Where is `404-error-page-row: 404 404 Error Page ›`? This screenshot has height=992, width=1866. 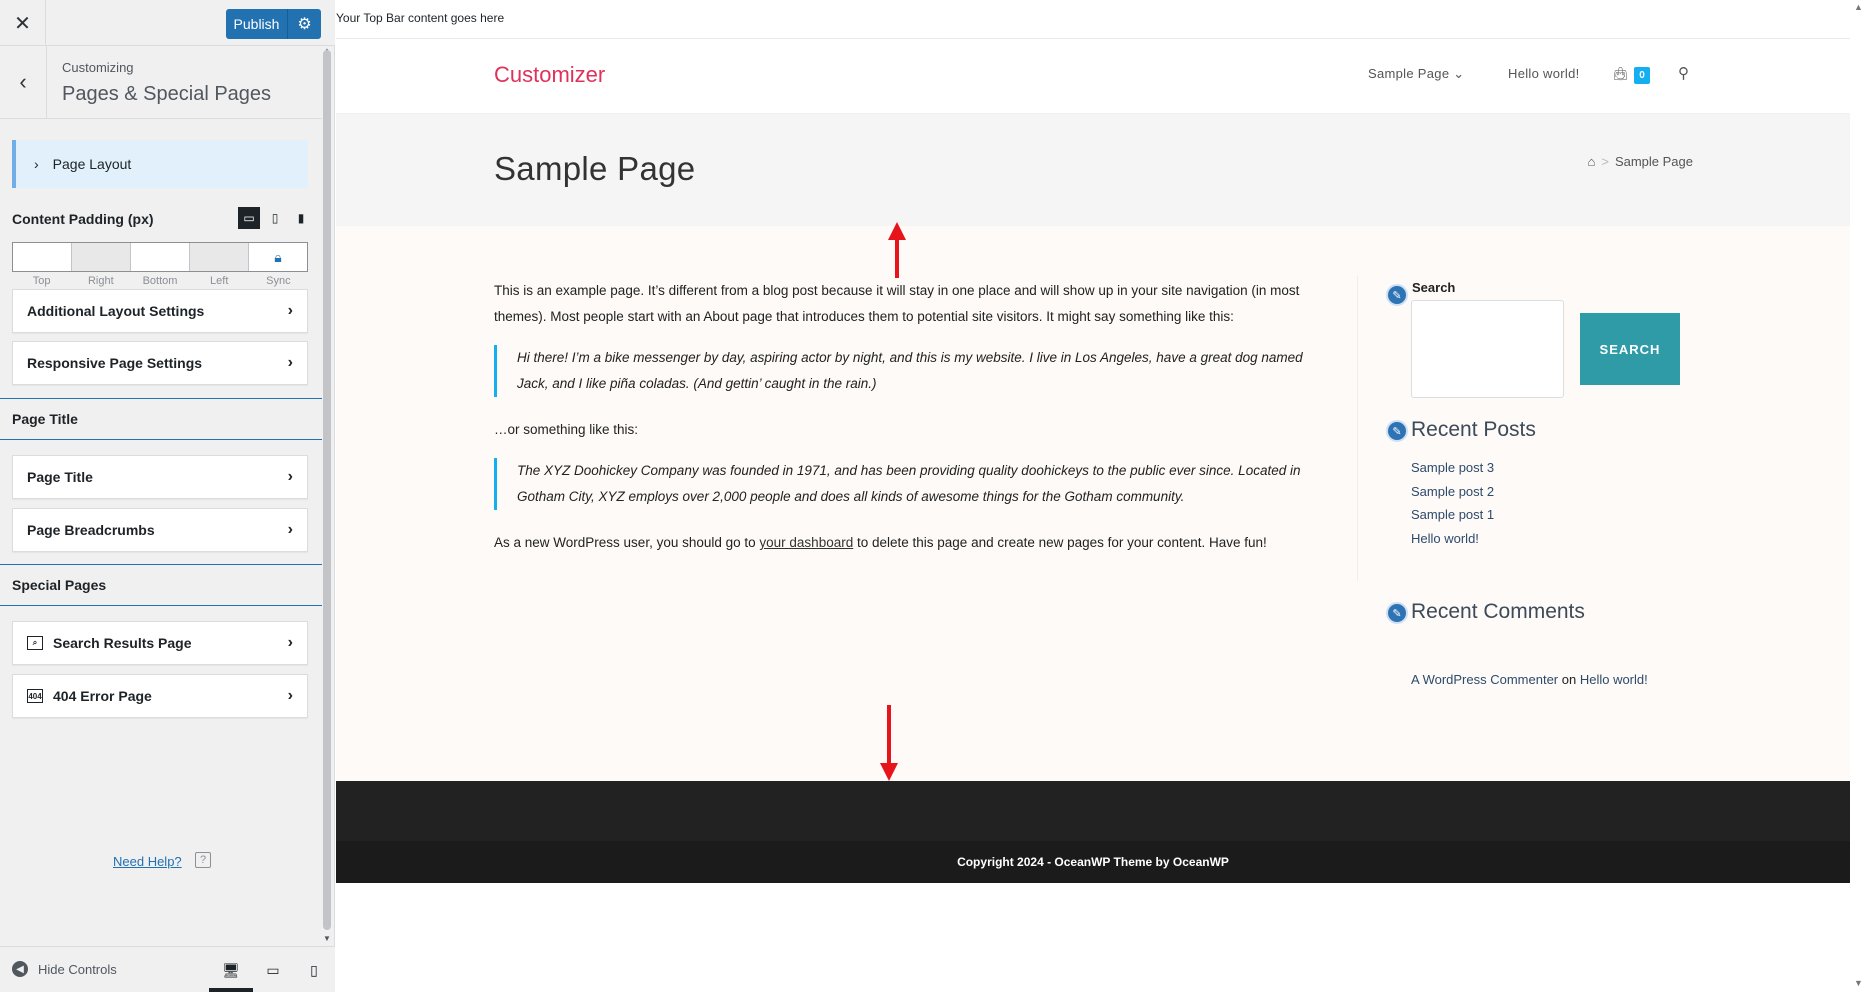 404-error-page-row: 404 404 Error Page › is located at coordinates (160, 696).